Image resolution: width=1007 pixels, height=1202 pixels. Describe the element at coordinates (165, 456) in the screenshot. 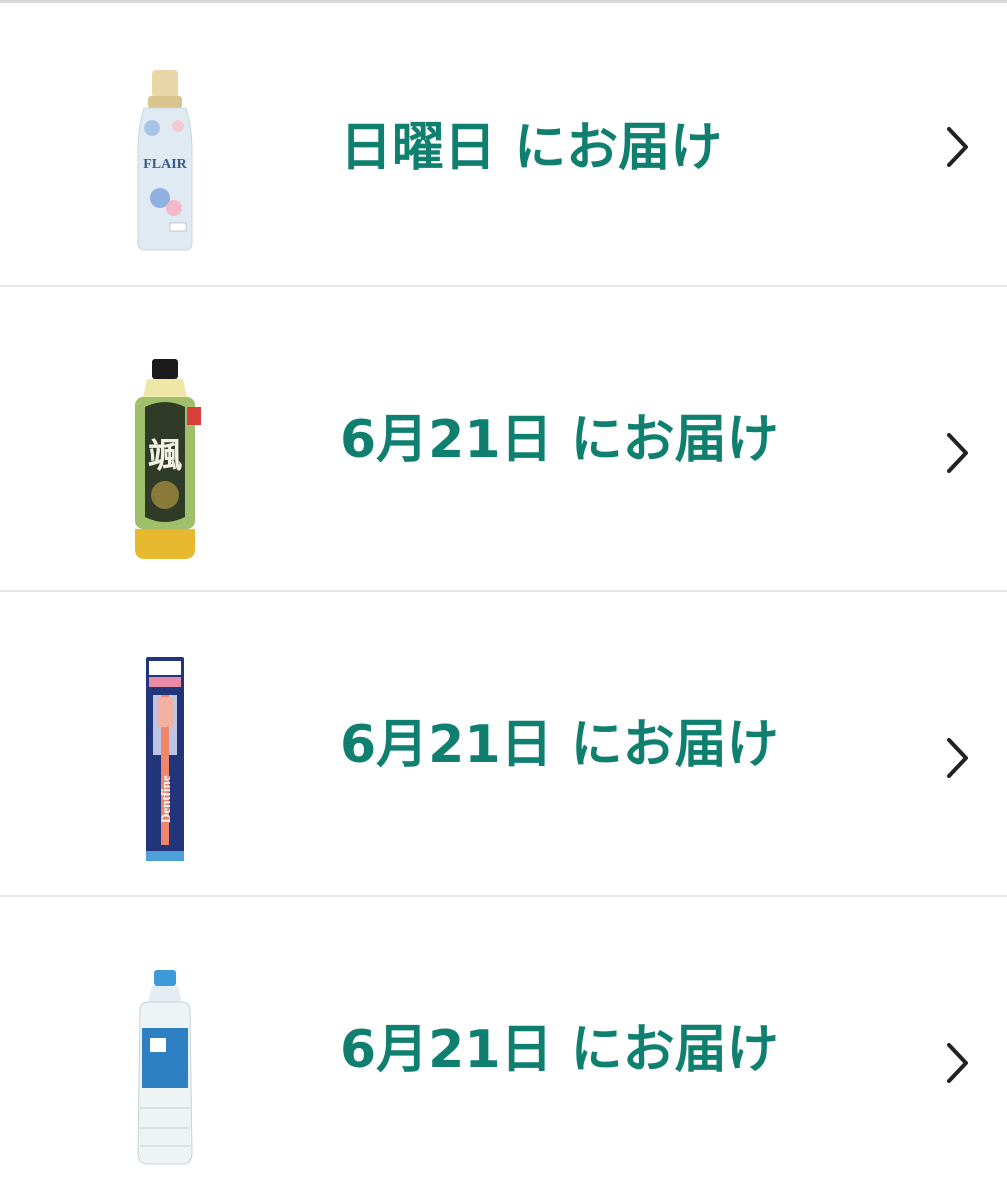

I see `product-brand-text: 颯` at that location.